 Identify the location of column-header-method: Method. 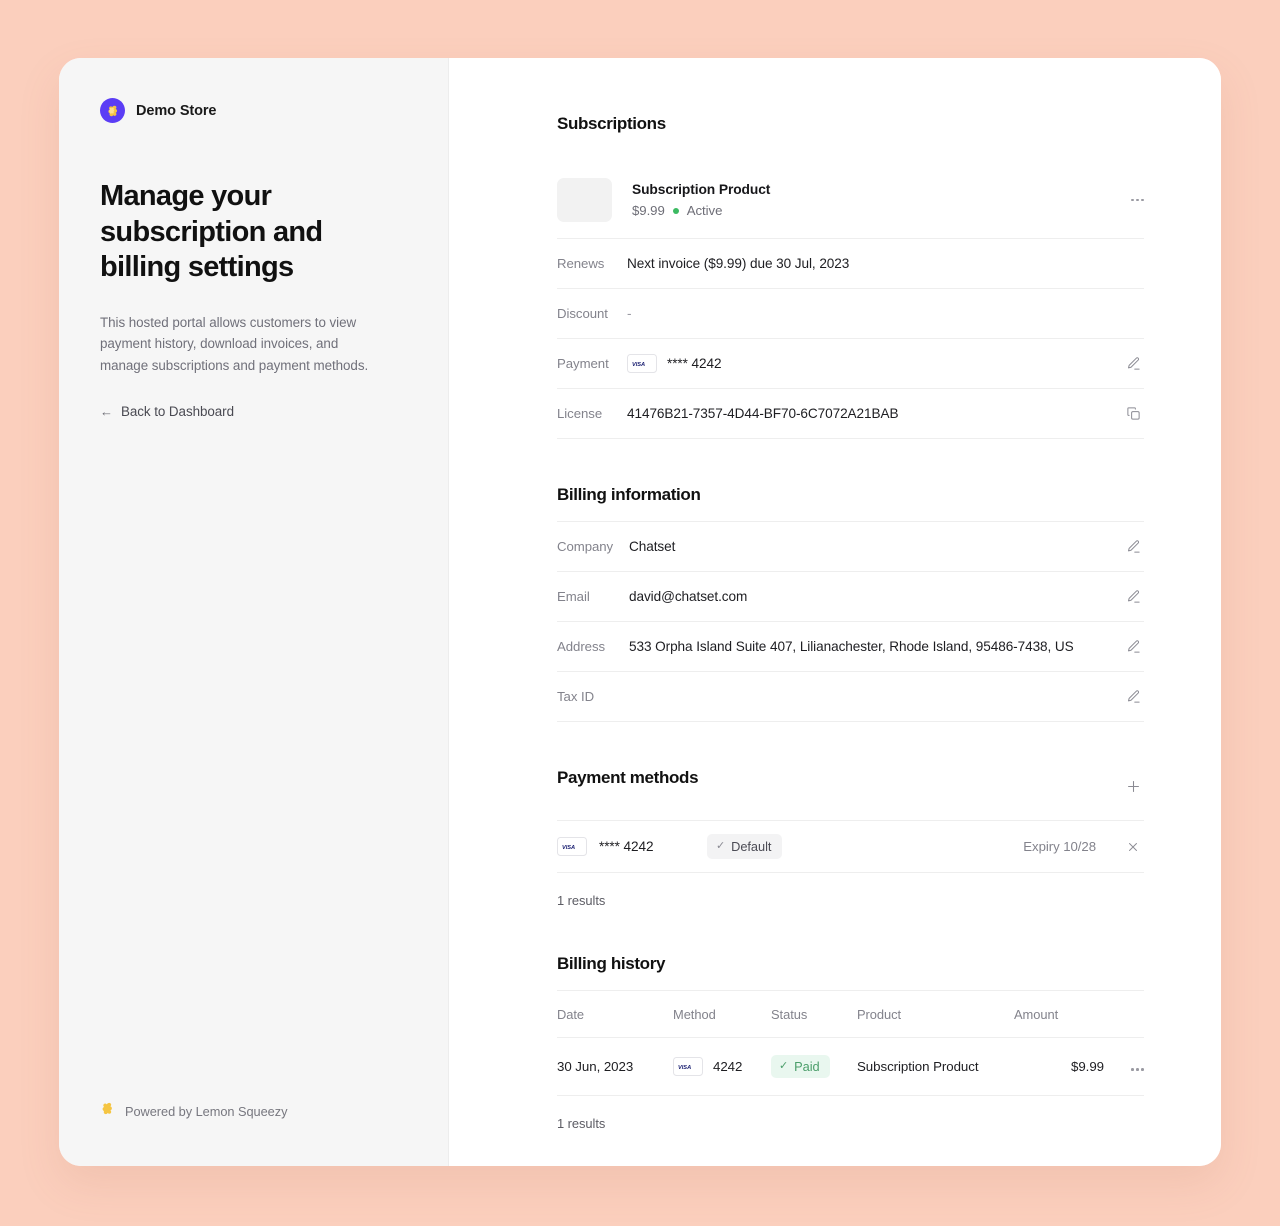
(722, 1014).